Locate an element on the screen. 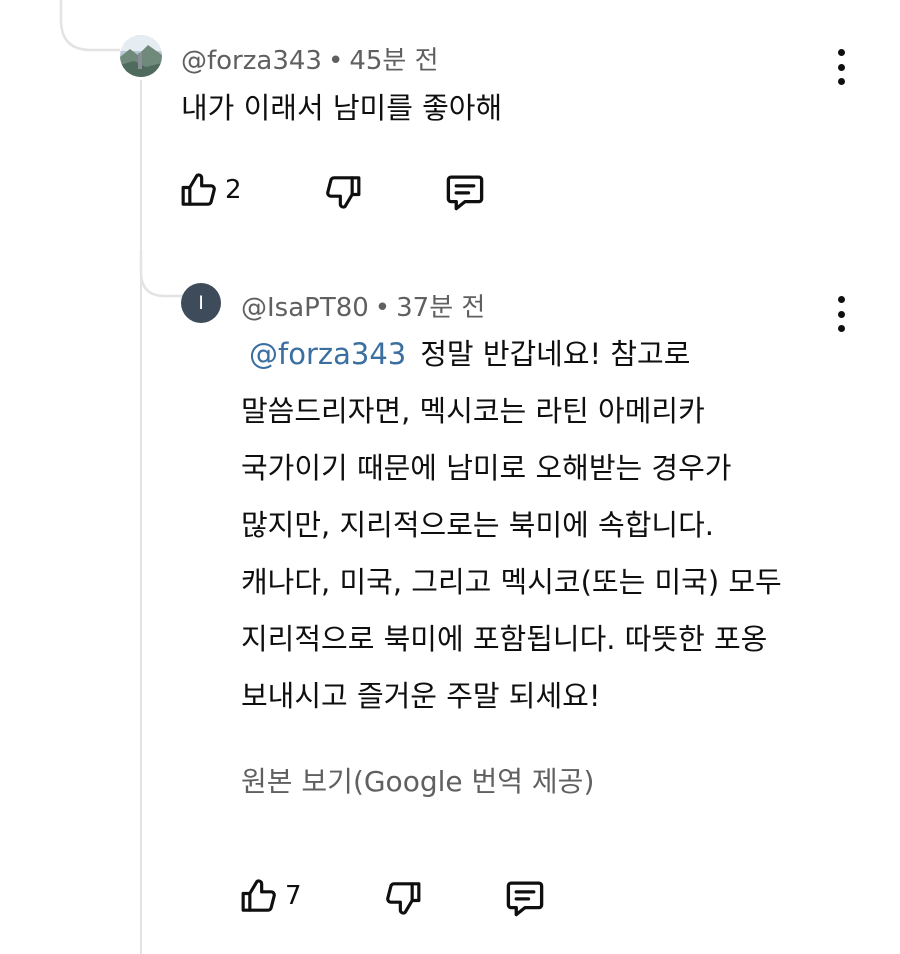  like-count: 7 is located at coordinates (293, 896).